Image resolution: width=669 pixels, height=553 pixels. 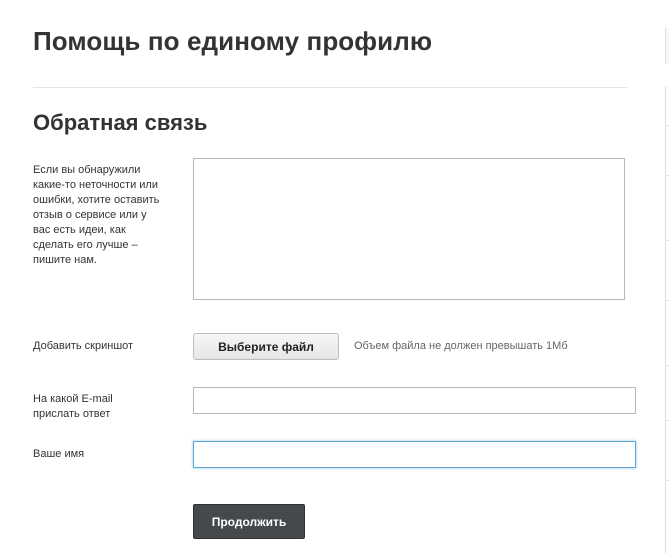 What do you see at coordinates (249, 521) in the screenshot?
I see `continue-button: Продолжить` at bounding box center [249, 521].